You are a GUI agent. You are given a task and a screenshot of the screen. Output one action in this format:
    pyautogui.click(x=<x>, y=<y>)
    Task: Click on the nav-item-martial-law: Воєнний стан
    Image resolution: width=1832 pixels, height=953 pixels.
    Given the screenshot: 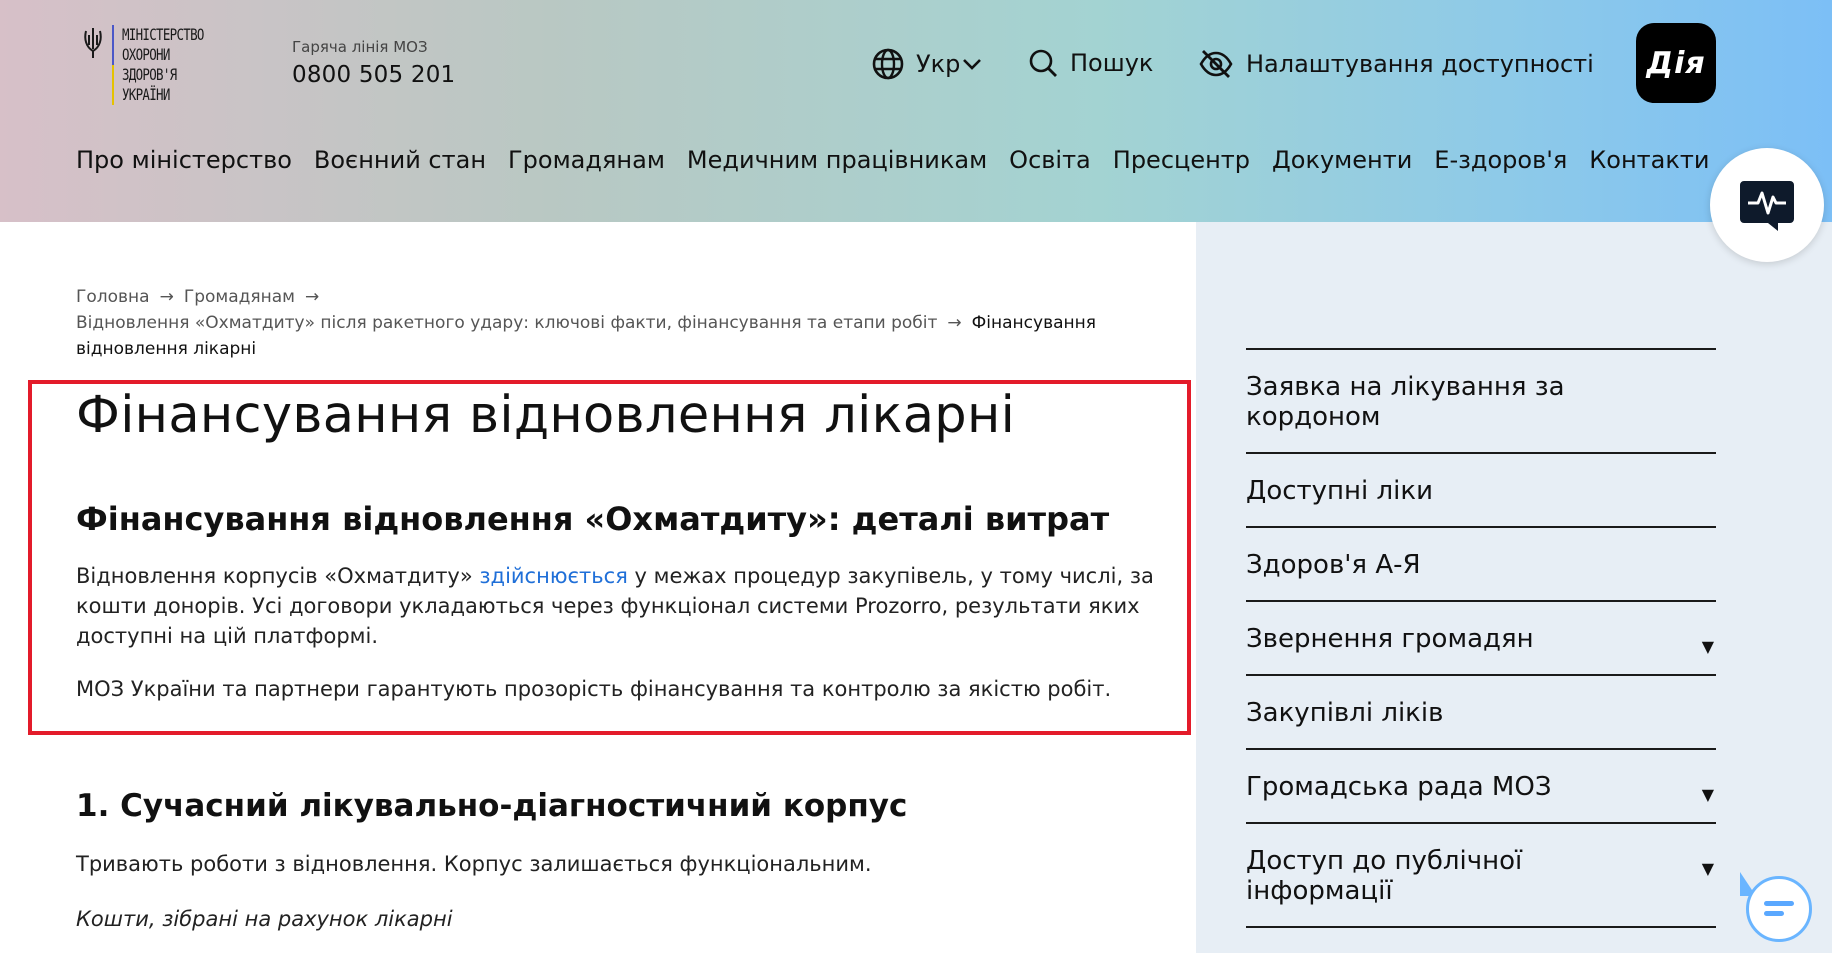 What is the action you would take?
    pyautogui.click(x=400, y=160)
    